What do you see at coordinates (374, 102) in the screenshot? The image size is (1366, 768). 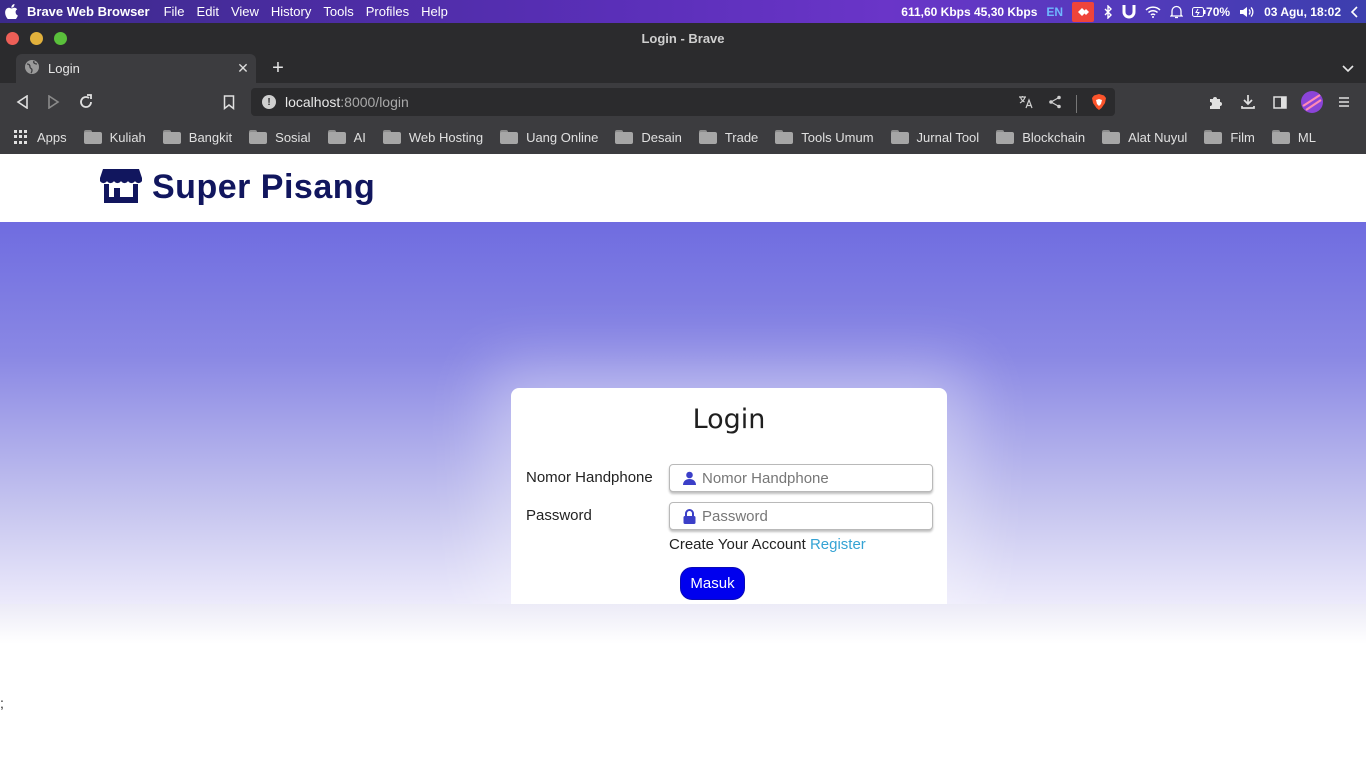 I see `url-path: :8000/login` at bounding box center [374, 102].